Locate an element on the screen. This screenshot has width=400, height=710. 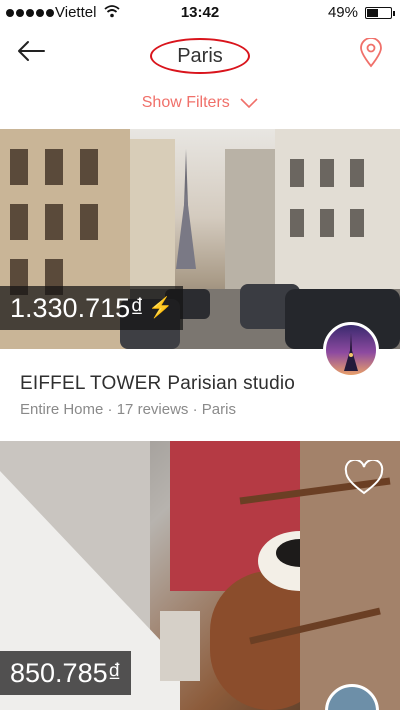
arrow-left-icon is located at coordinates (31, 51).